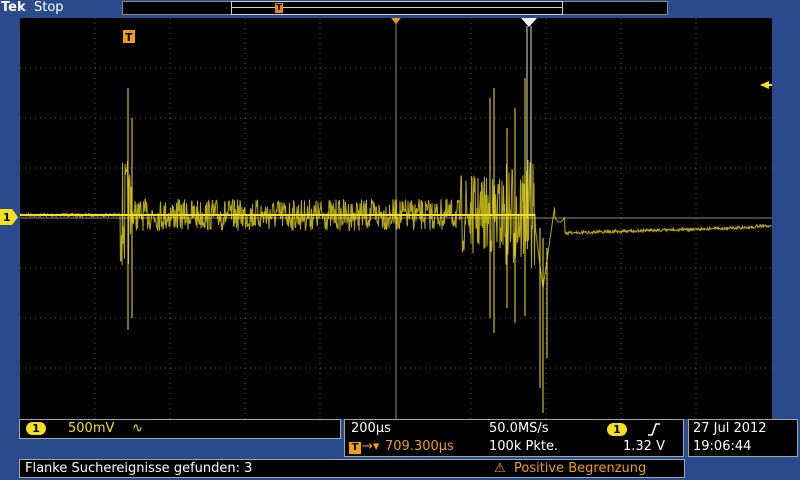  Describe the element at coordinates (279, 8) in the screenshot. I see `record-trigger-marker-icon: T` at that location.